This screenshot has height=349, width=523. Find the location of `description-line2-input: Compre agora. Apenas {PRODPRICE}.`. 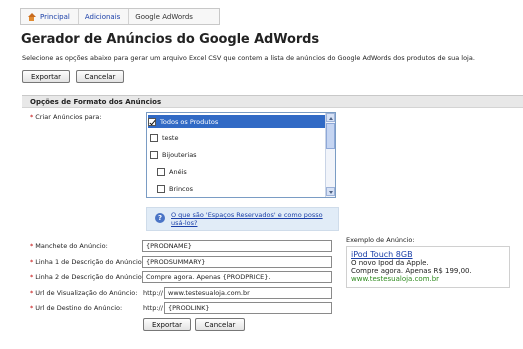

description-line2-input: Compre agora. Apenas {PRODPRICE}. is located at coordinates (237, 277).